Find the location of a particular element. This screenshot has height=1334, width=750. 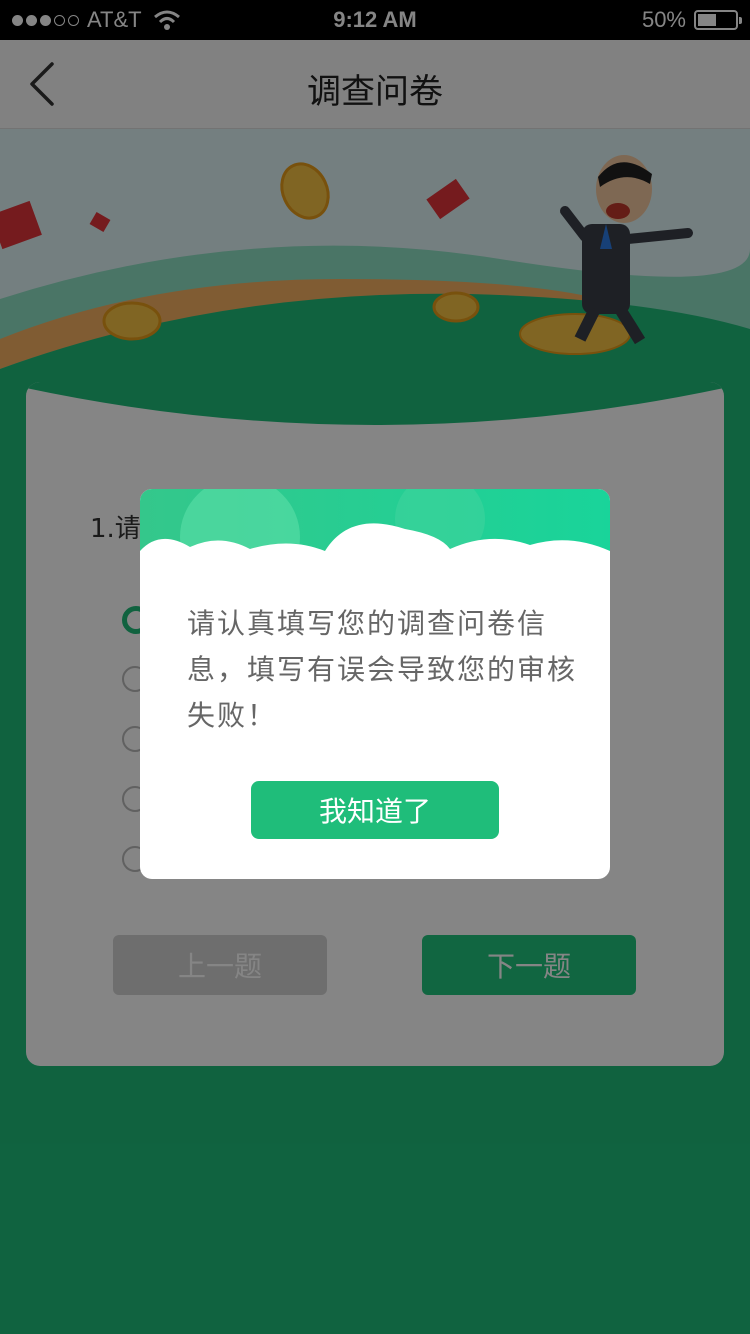

confirm-button: 我知道了 is located at coordinates (375, 810).